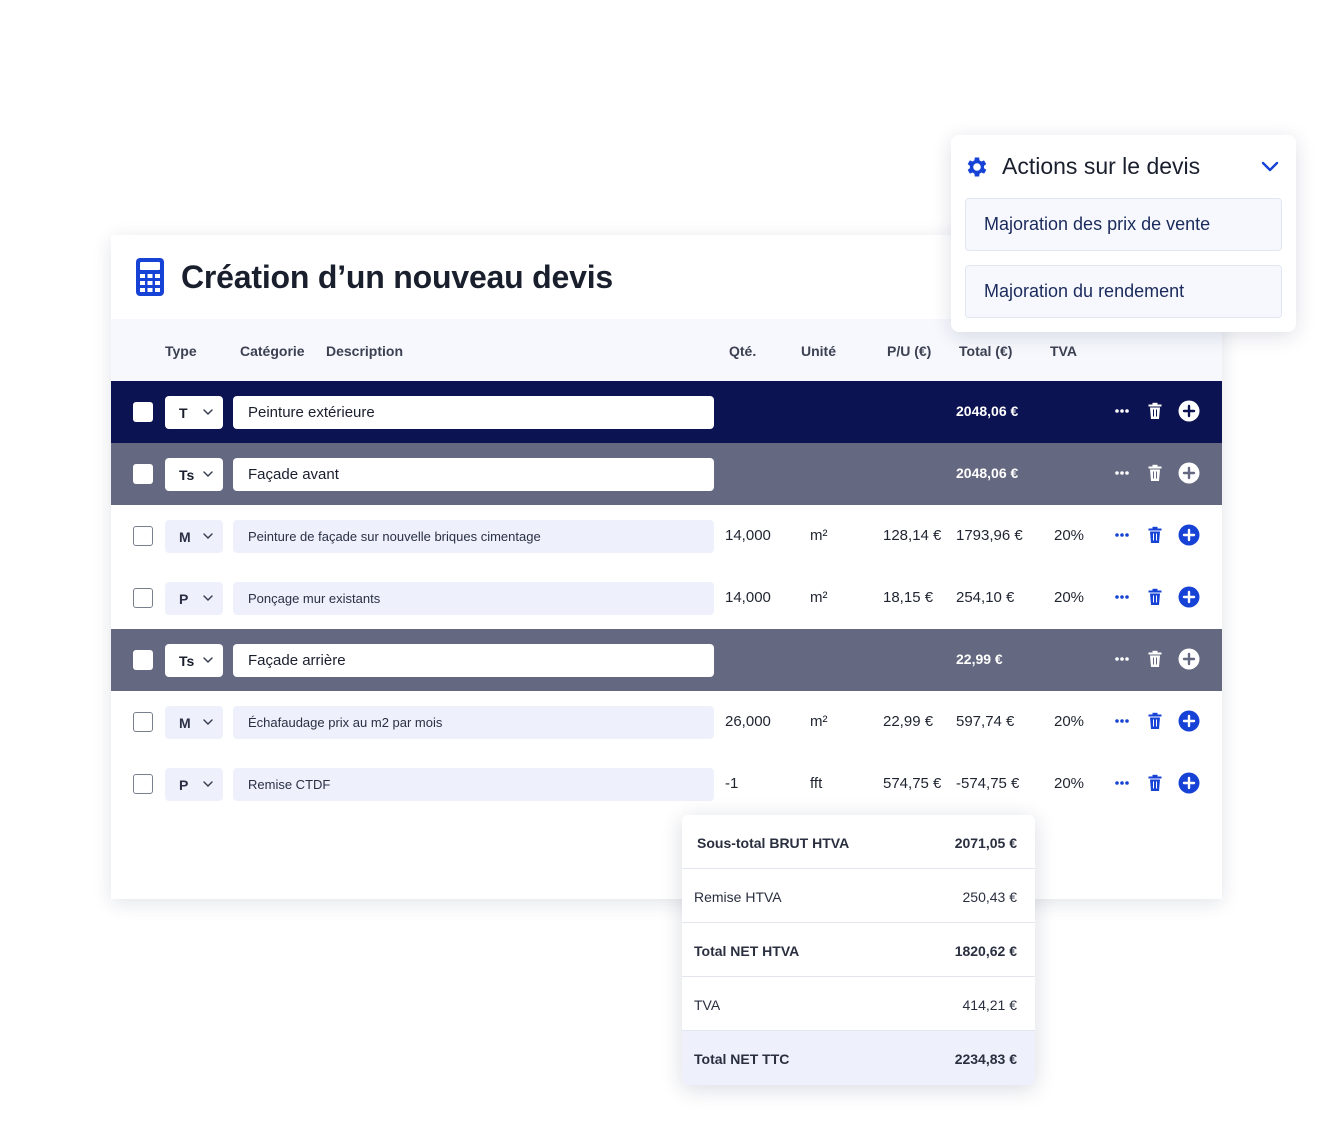 The height and width of the screenshot is (1134, 1332). I want to click on totals-label: TVA, so click(707, 1005).